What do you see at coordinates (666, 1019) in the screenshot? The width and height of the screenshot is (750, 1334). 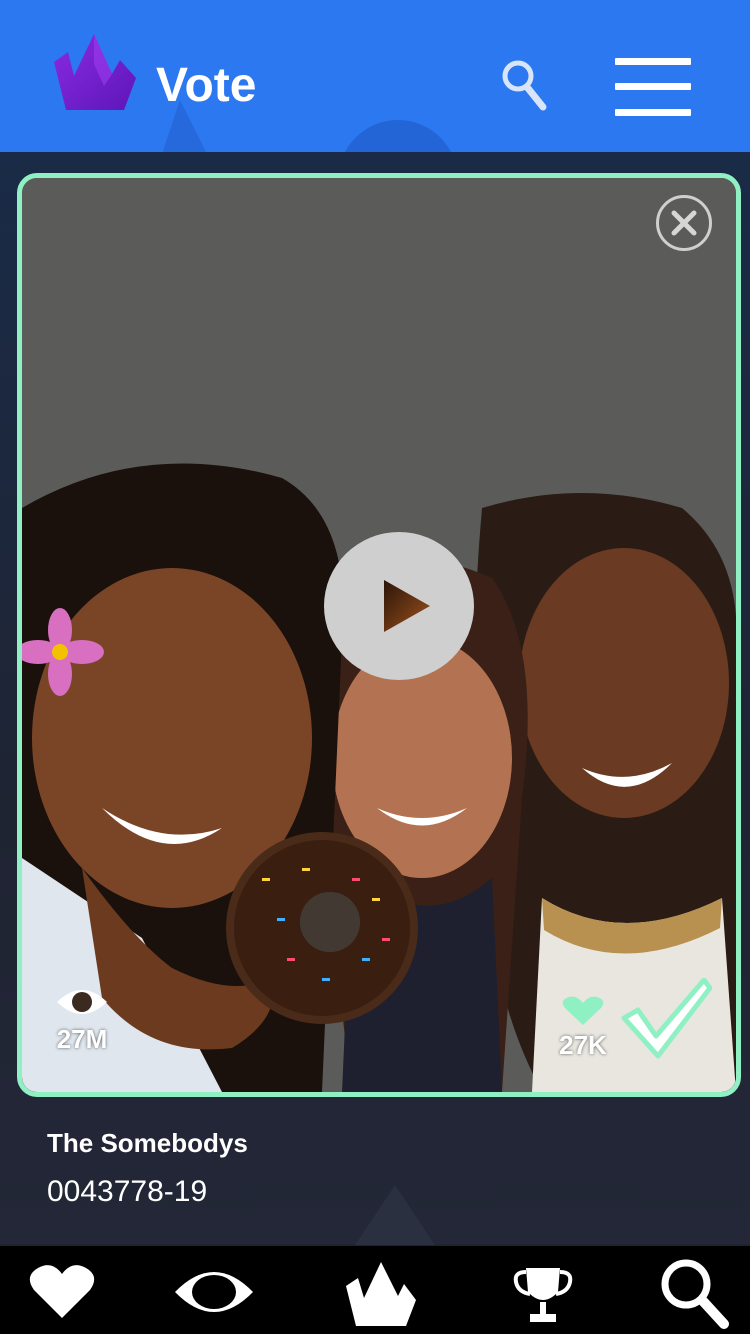 I see `vote-checkmark-button` at bounding box center [666, 1019].